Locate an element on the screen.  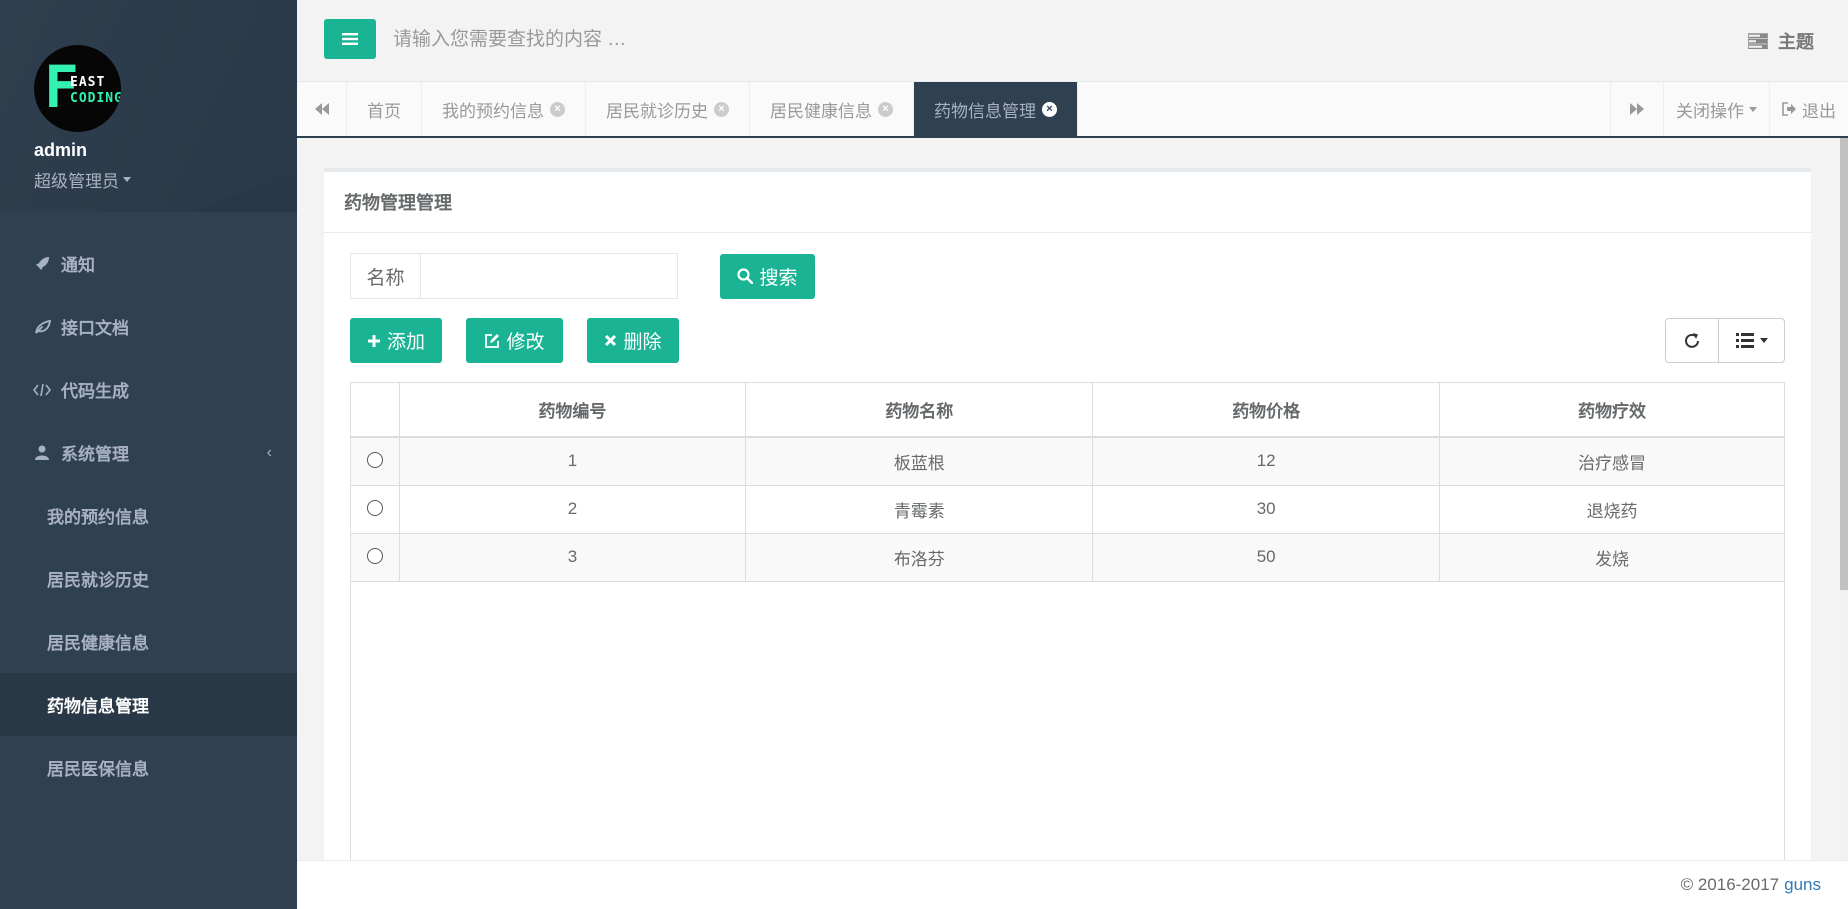
sidebar-subitem-drug-management: 药物信息管理 is located at coordinates (148, 704).